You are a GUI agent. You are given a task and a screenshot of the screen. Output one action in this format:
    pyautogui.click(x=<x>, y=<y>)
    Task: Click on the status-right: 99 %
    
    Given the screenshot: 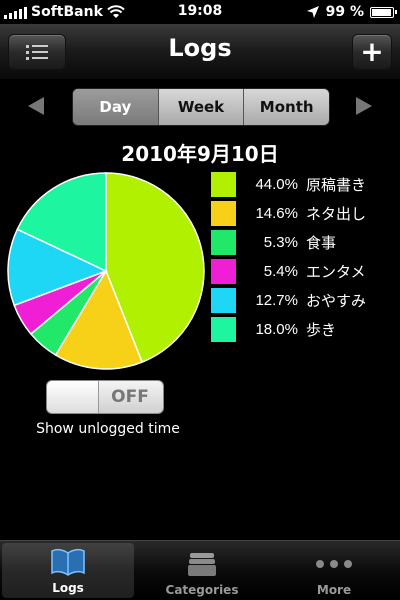 What is the action you would take?
    pyautogui.click(x=351, y=12)
    